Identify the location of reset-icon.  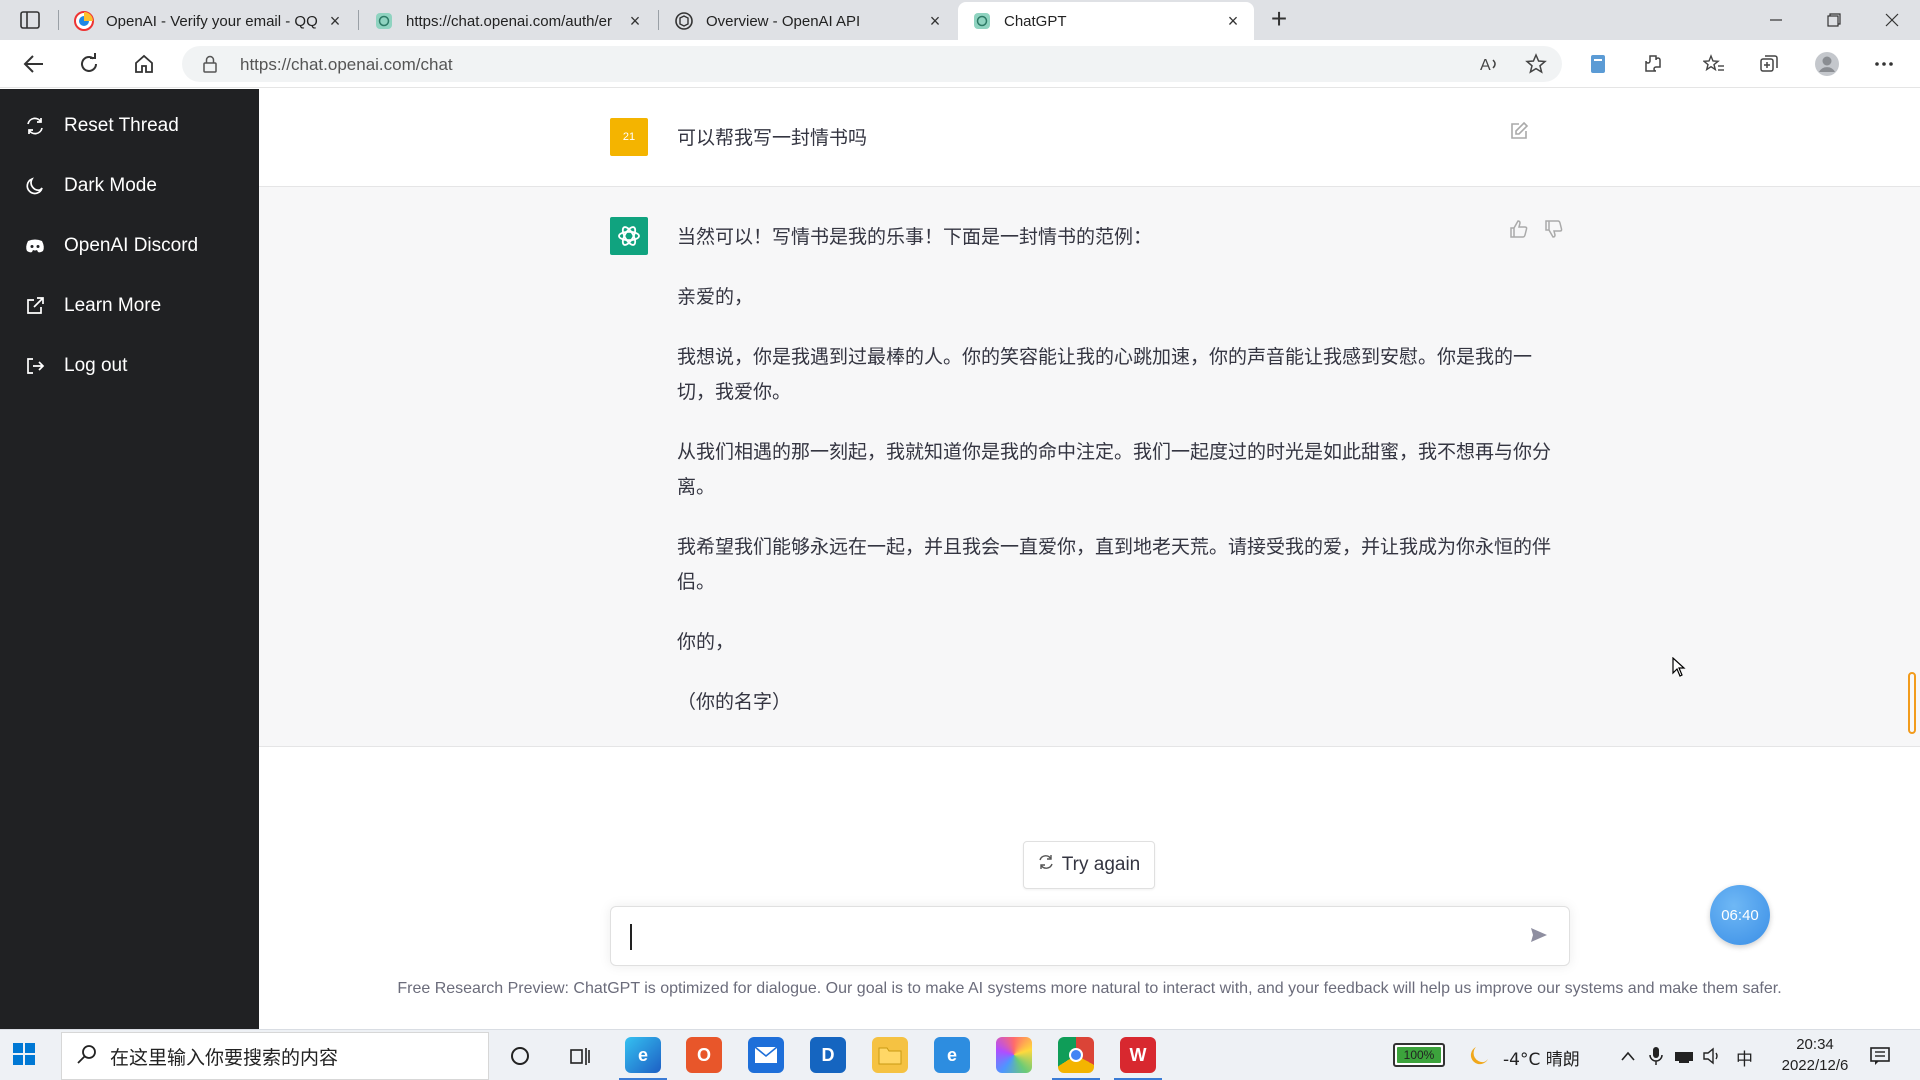
(35, 126).